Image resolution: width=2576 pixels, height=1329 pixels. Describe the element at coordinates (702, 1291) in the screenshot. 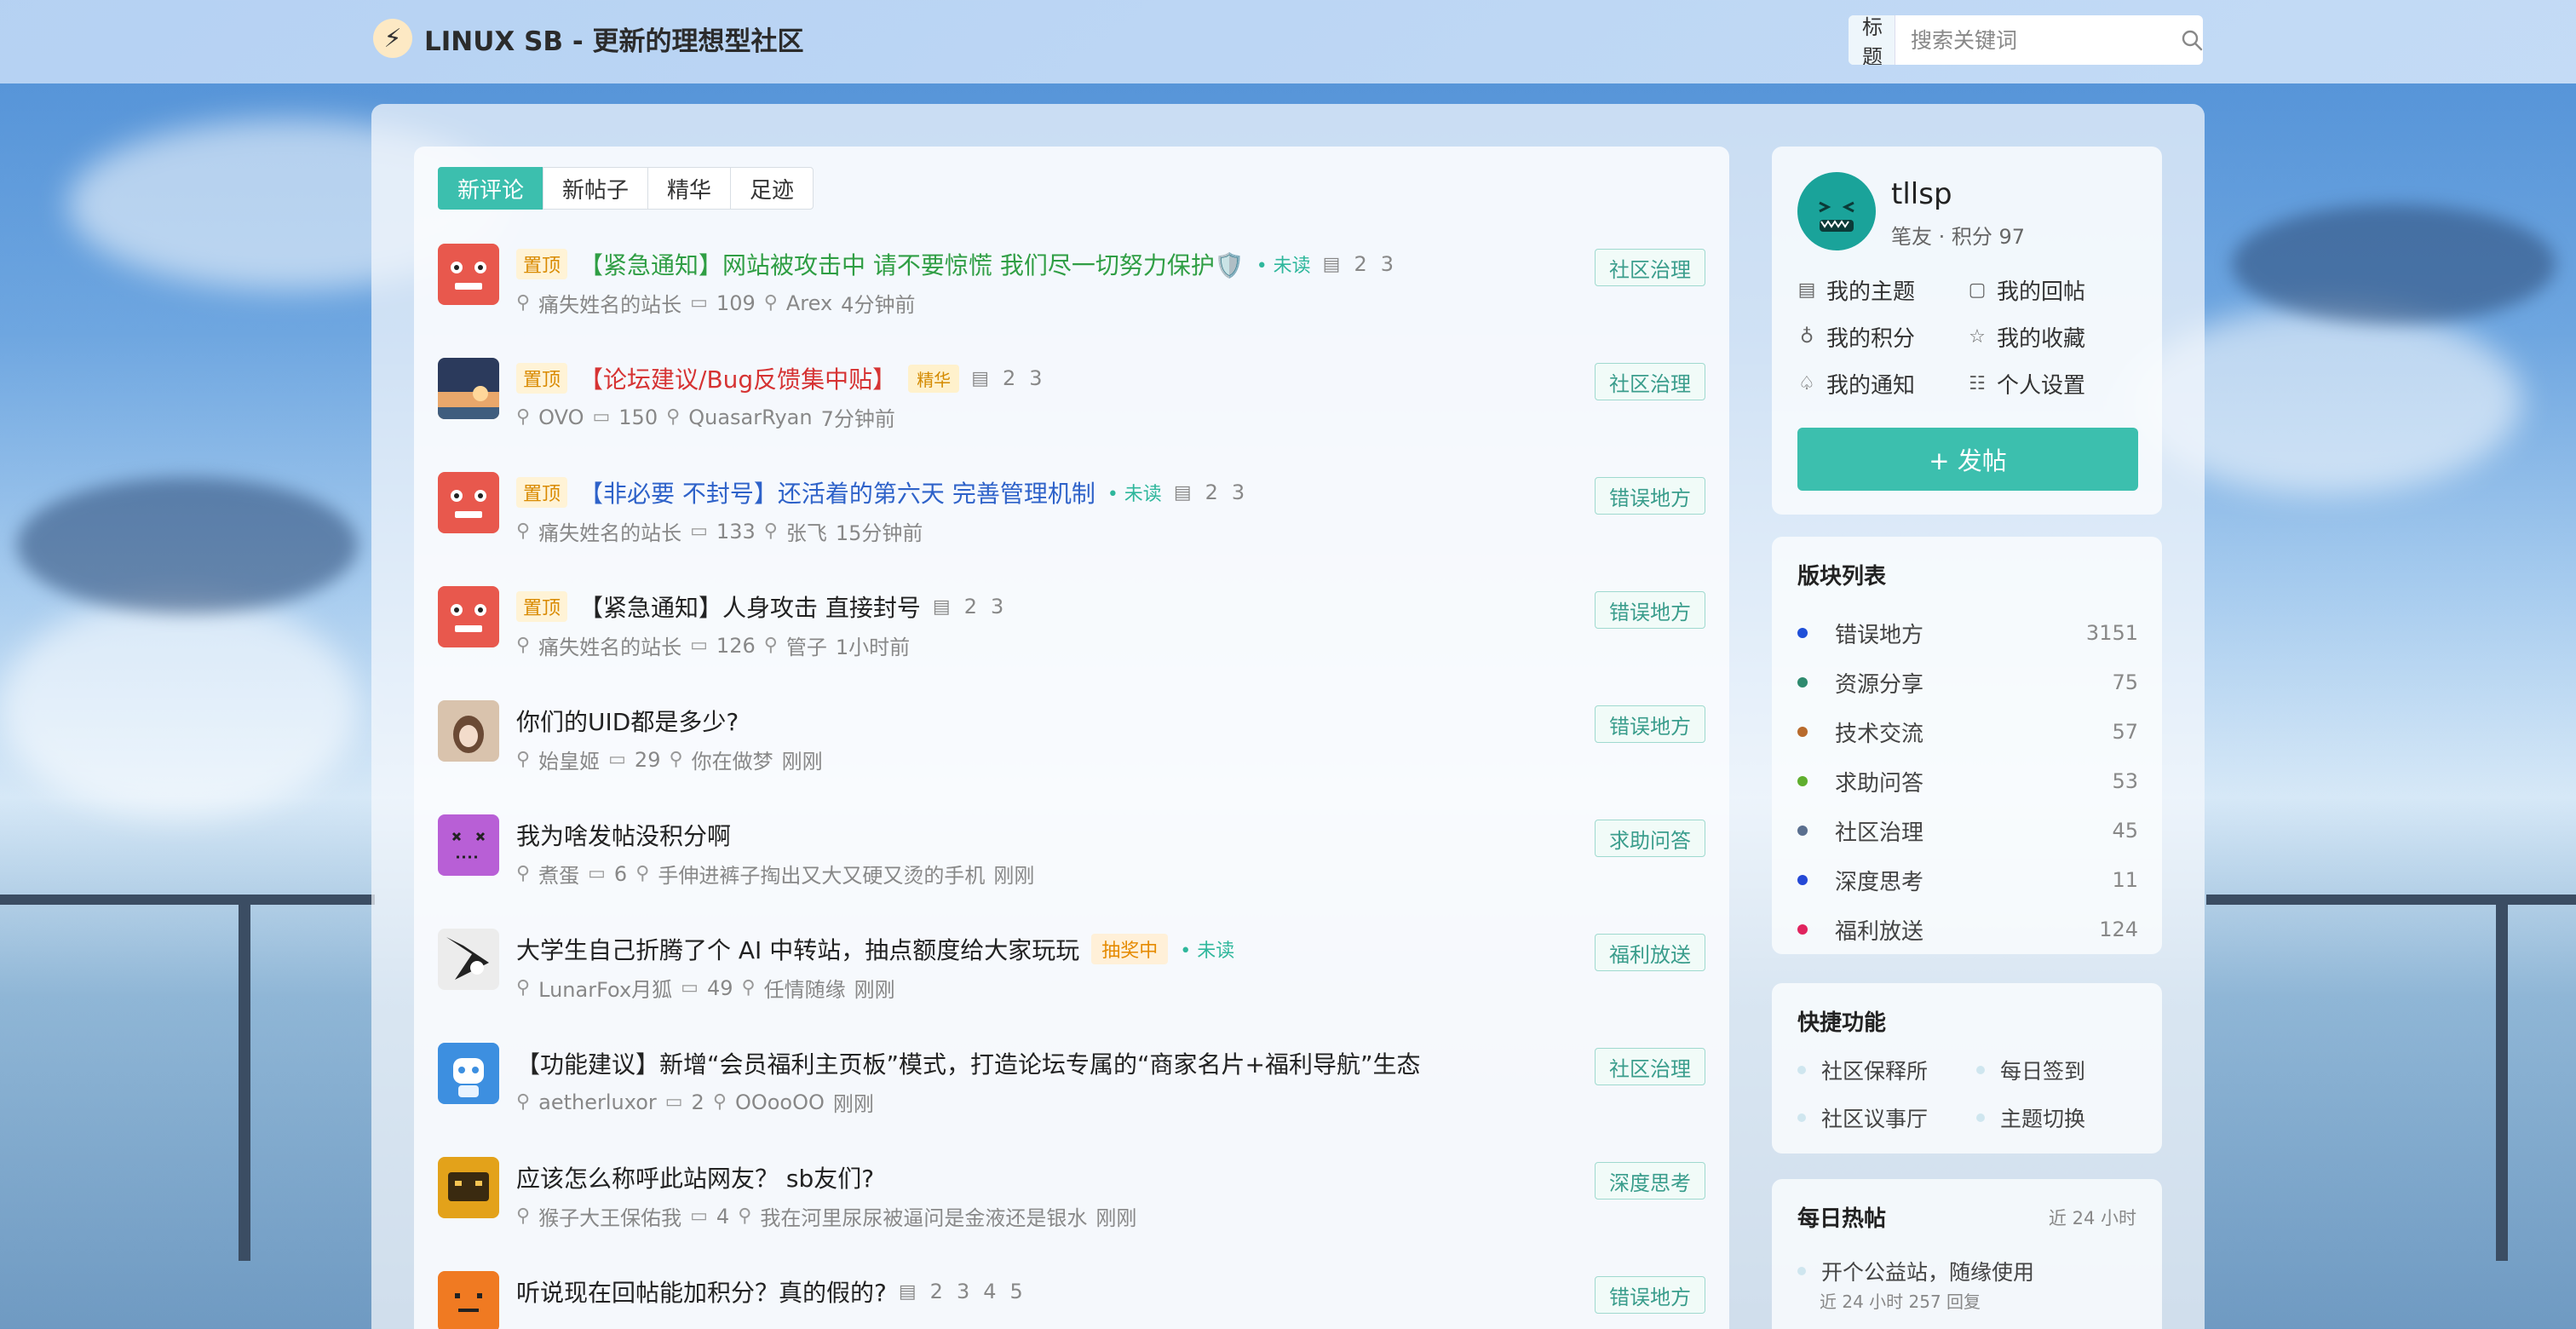

I see `thread-title: 听说现在回帖能加积分？真的假的?` at that location.